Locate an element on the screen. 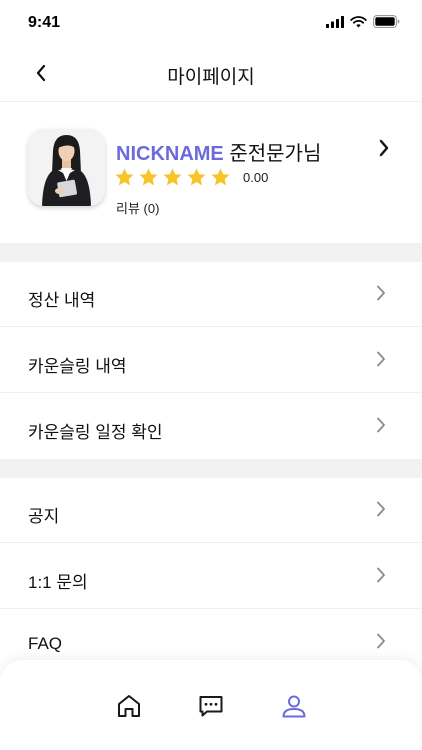  rank-label: 준전문가님 is located at coordinates (272, 154).